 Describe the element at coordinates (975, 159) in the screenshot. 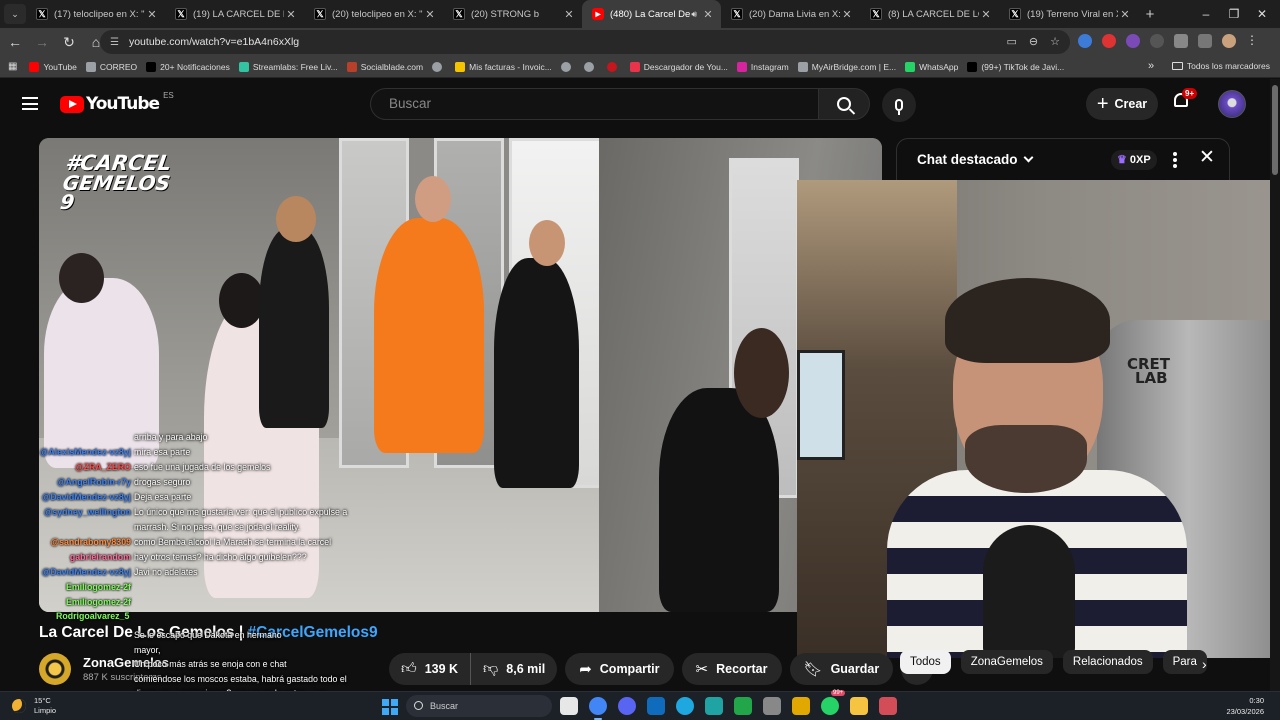

I see `chat-mode-dropdown: Chat destacado` at that location.